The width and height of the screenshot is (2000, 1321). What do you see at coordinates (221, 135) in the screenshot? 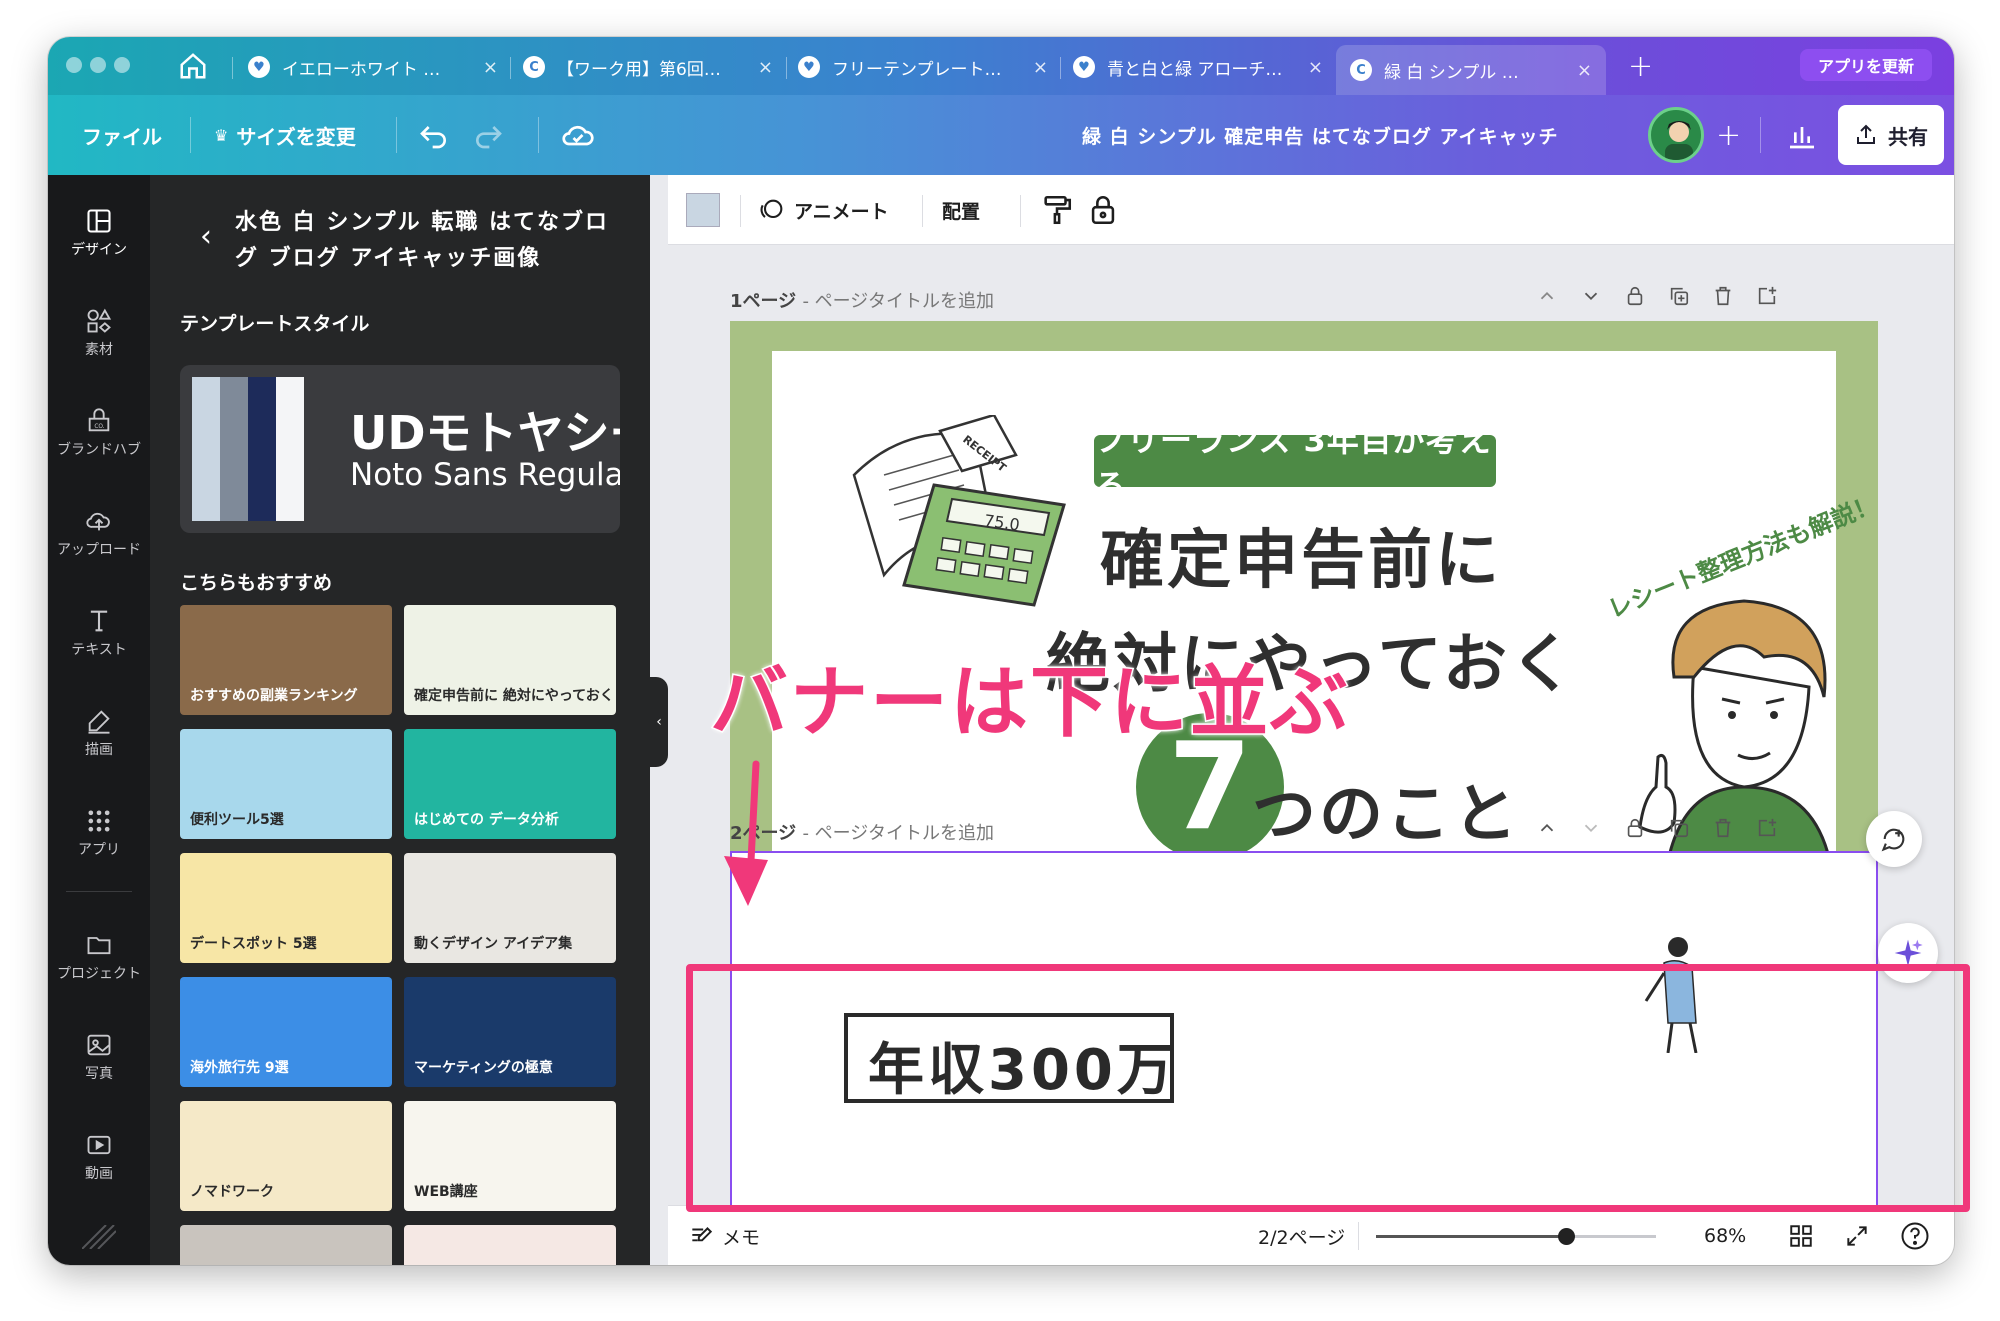
I see `crown-icon: ♛` at bounding box center [221, 135].